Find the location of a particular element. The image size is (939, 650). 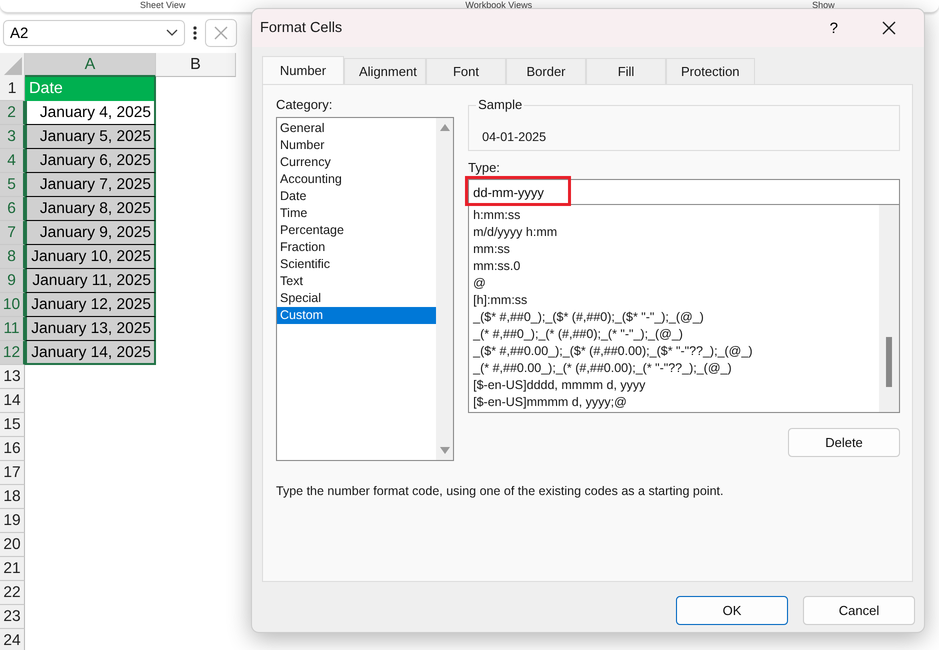

row-header: 19 is located at coordinates (12, 521).